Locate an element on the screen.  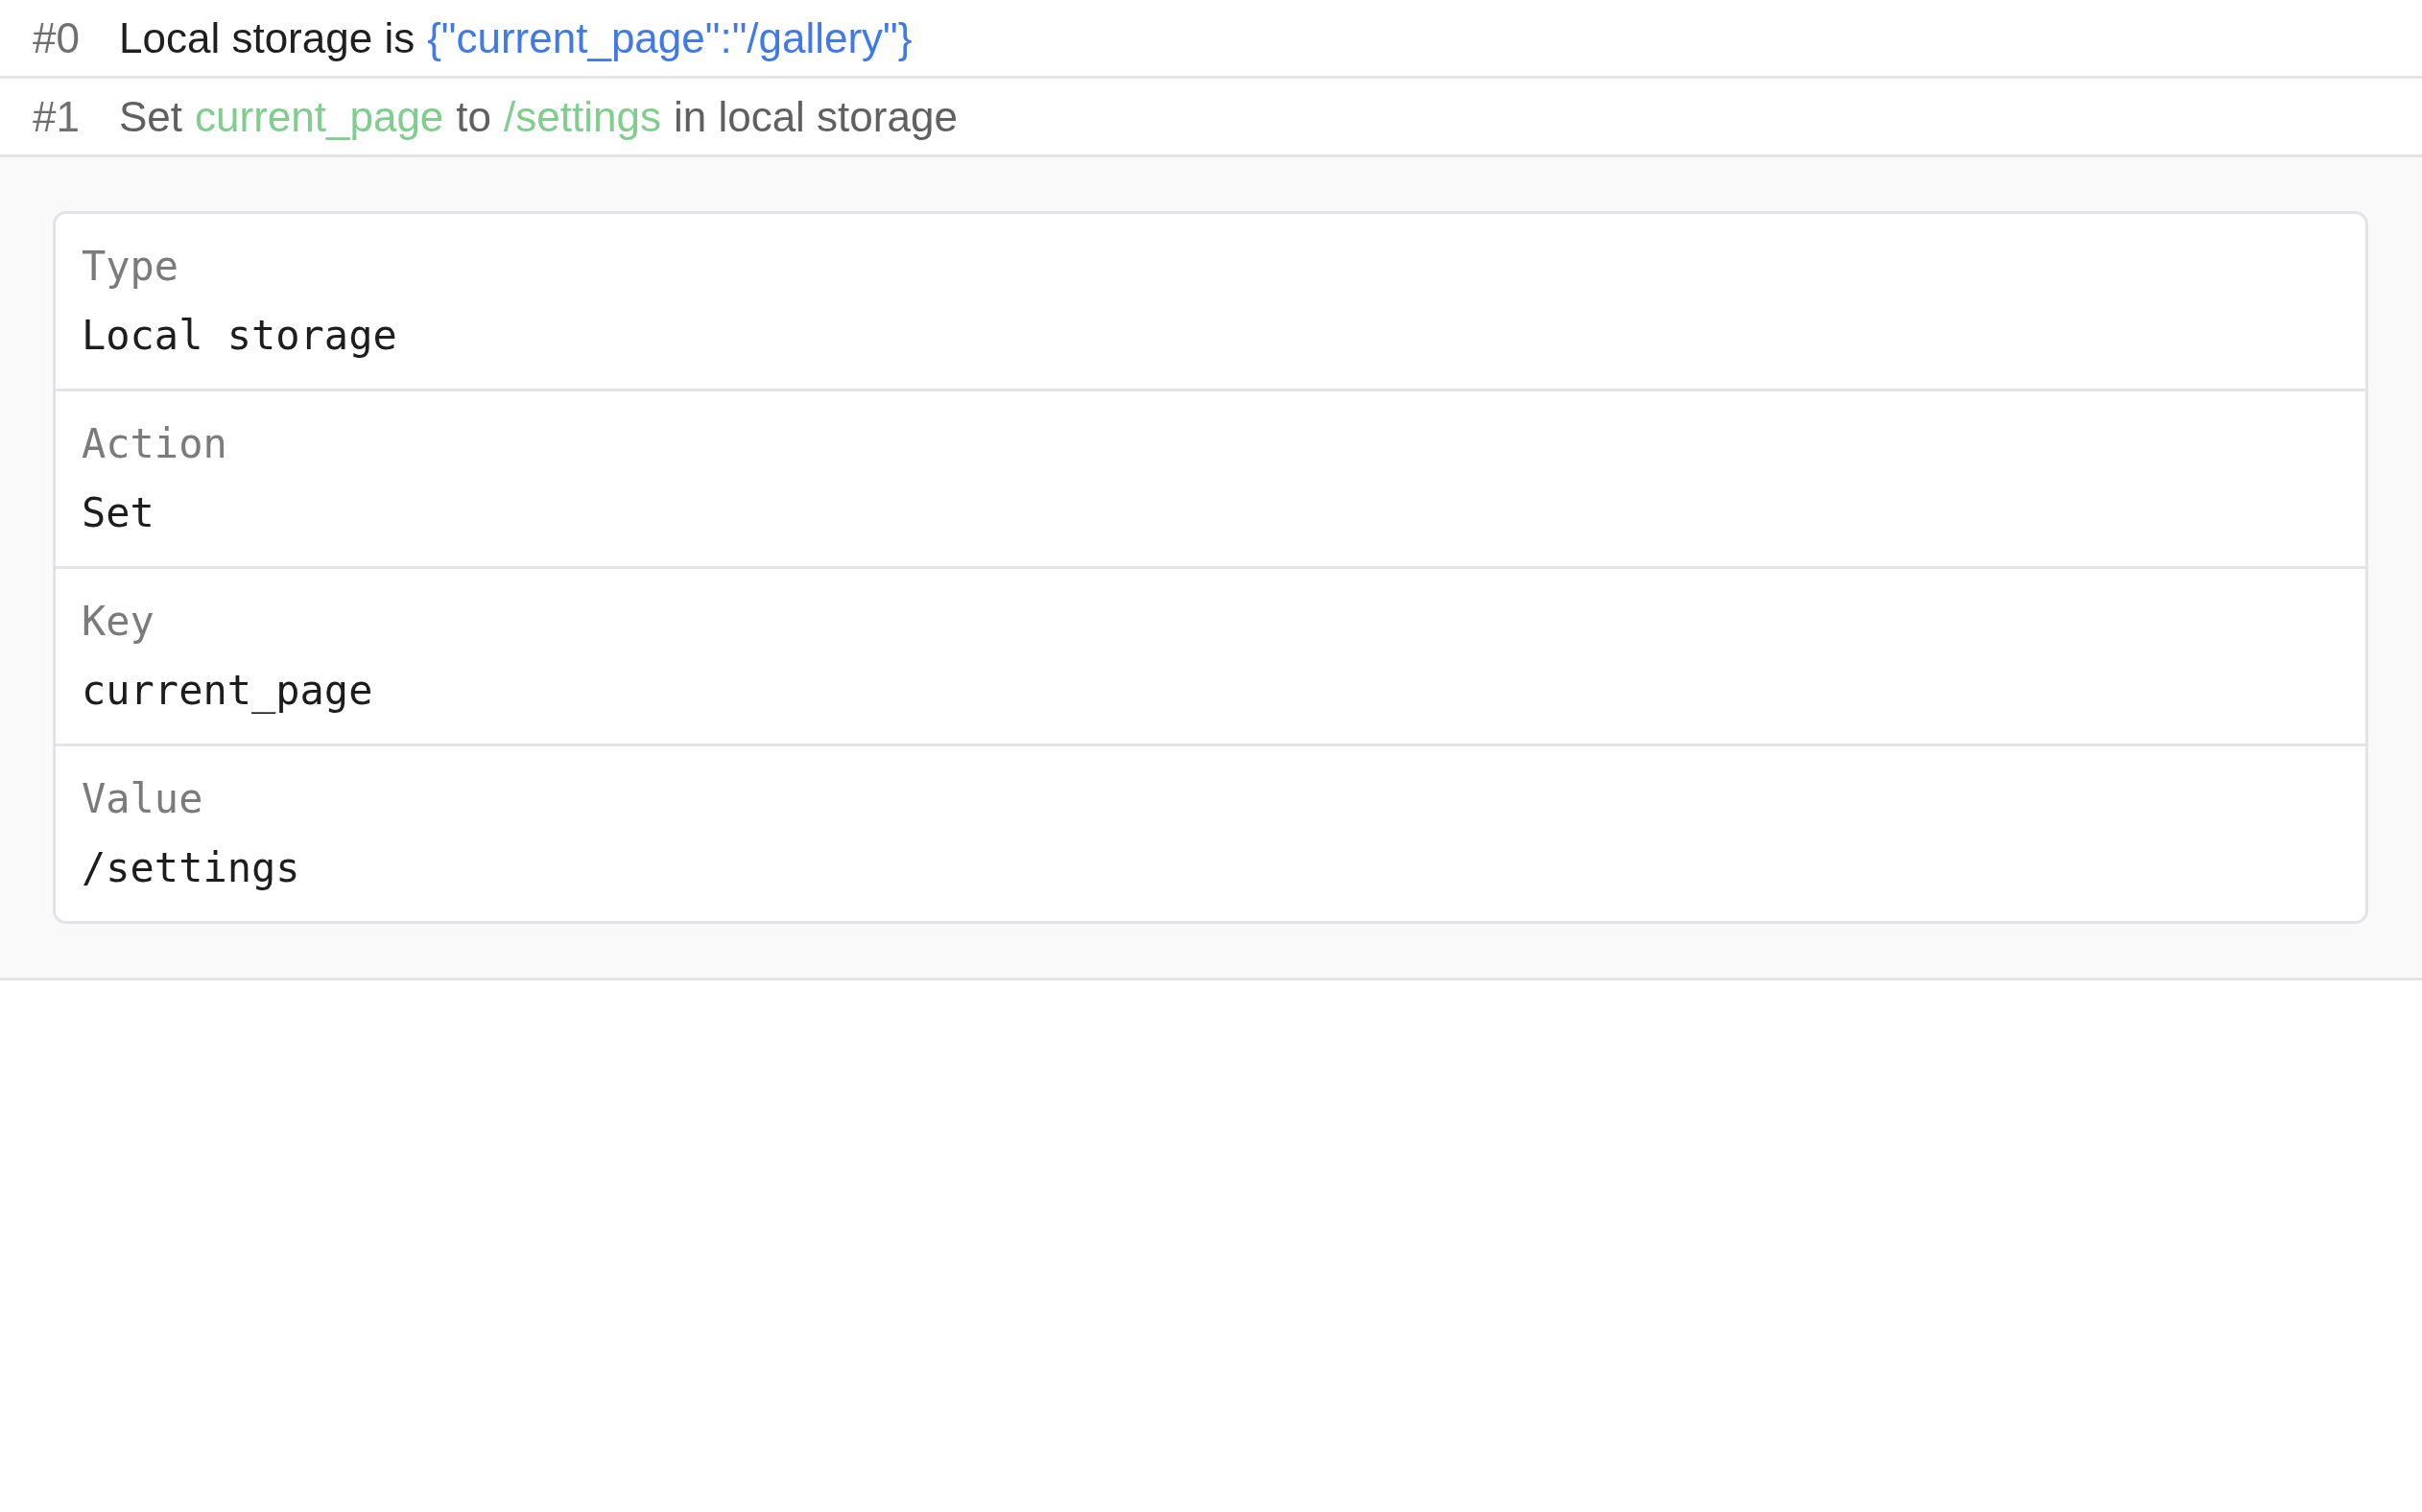
step-value: current_page is located at coordinates (319, 116).